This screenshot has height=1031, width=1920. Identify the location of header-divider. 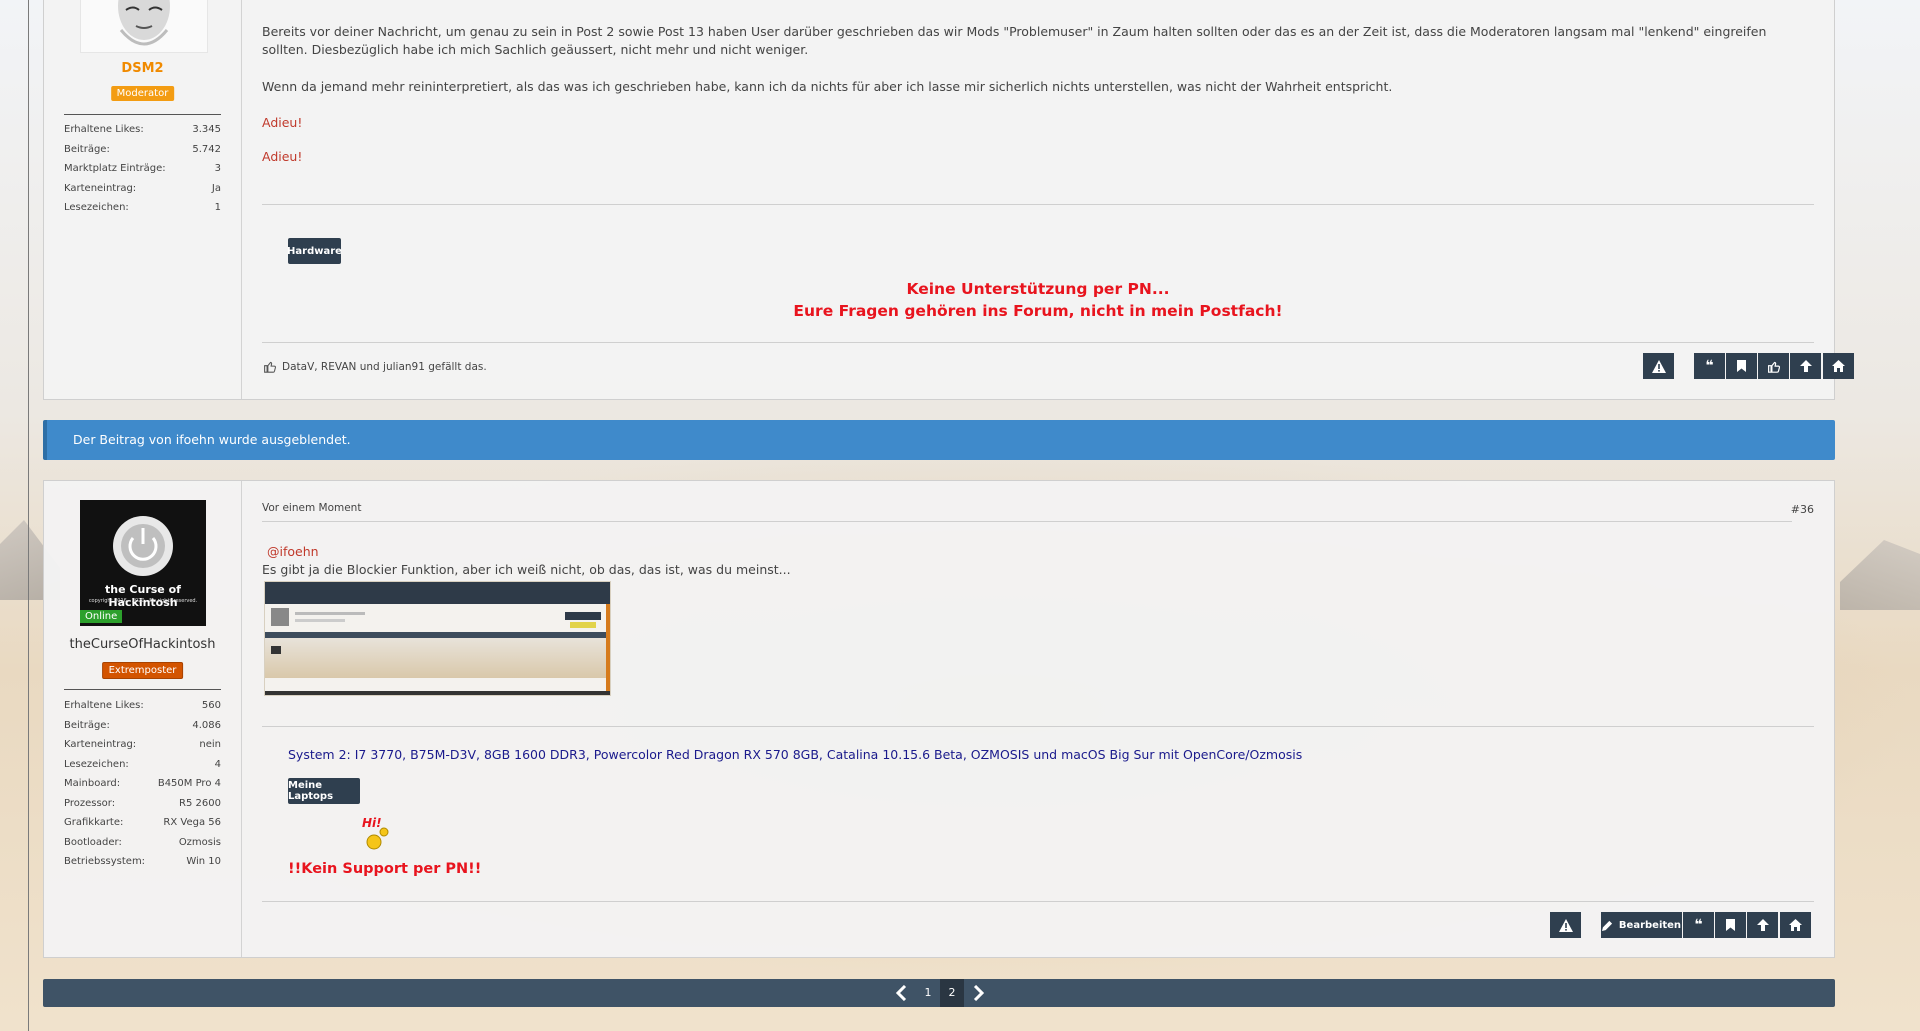
(1027, 521).